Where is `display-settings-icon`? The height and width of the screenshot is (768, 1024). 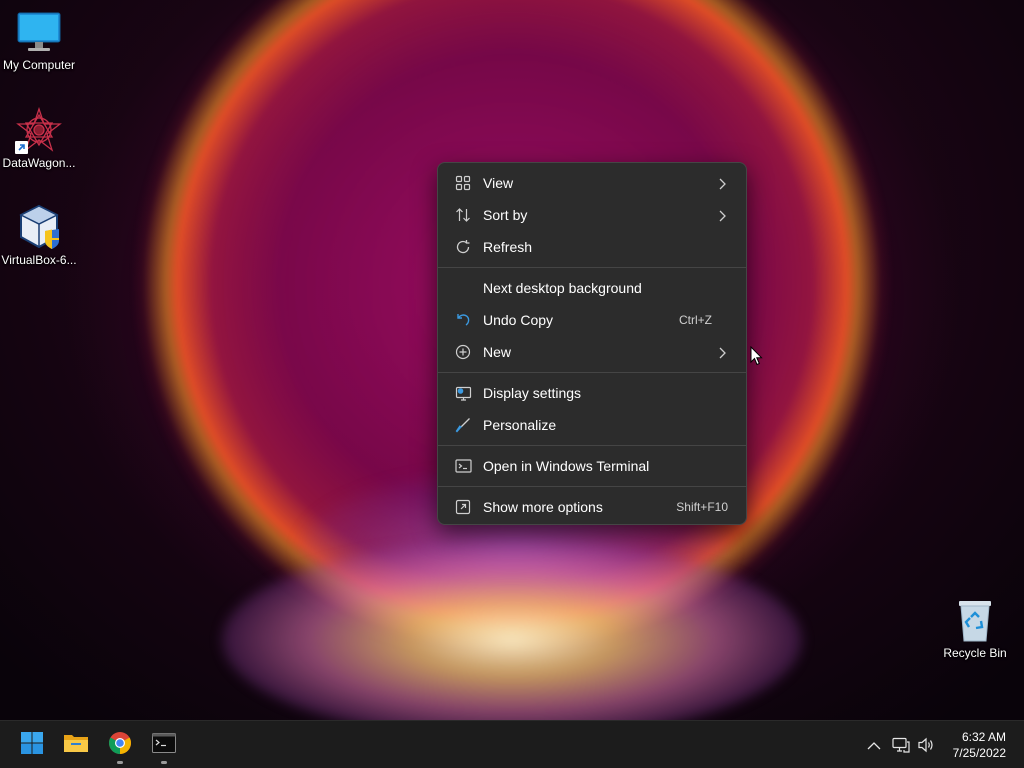 display-settings-icon is located at coordinates (463, 393).